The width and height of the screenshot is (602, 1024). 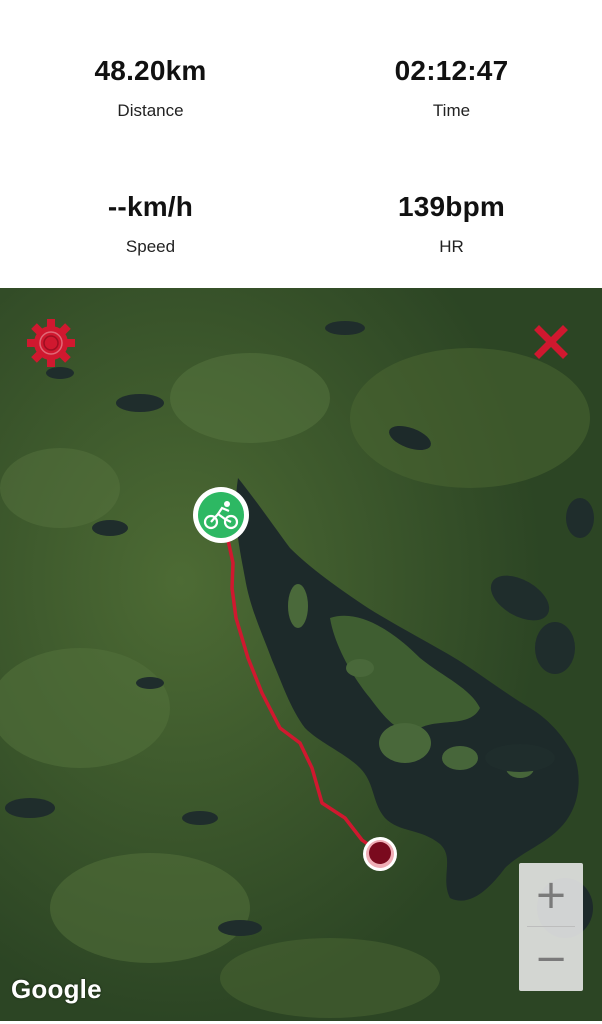 I want to click on time-stat: 02:12:47 Time, so click(x=451, y=88).